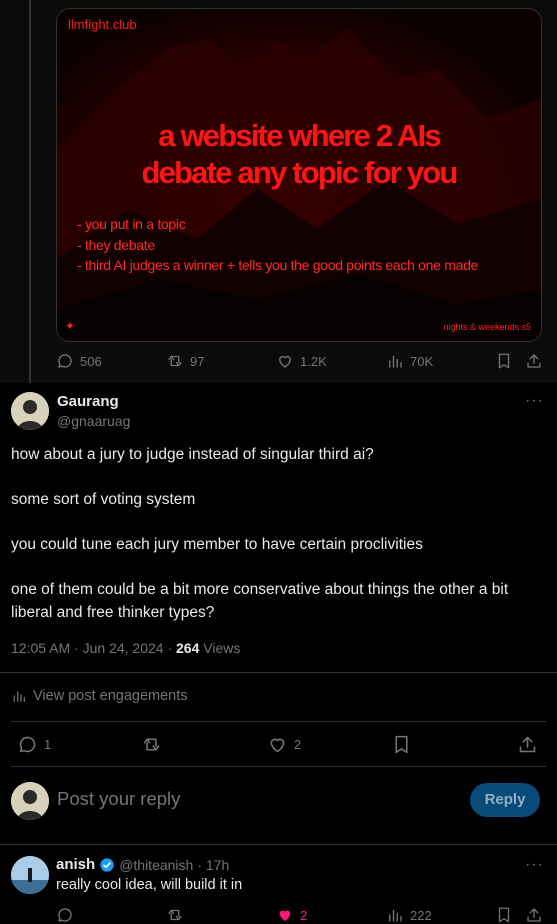  Describe the element at coordinates (285, 915) in the screenshot. I see `heart-filled-icon` at that location.